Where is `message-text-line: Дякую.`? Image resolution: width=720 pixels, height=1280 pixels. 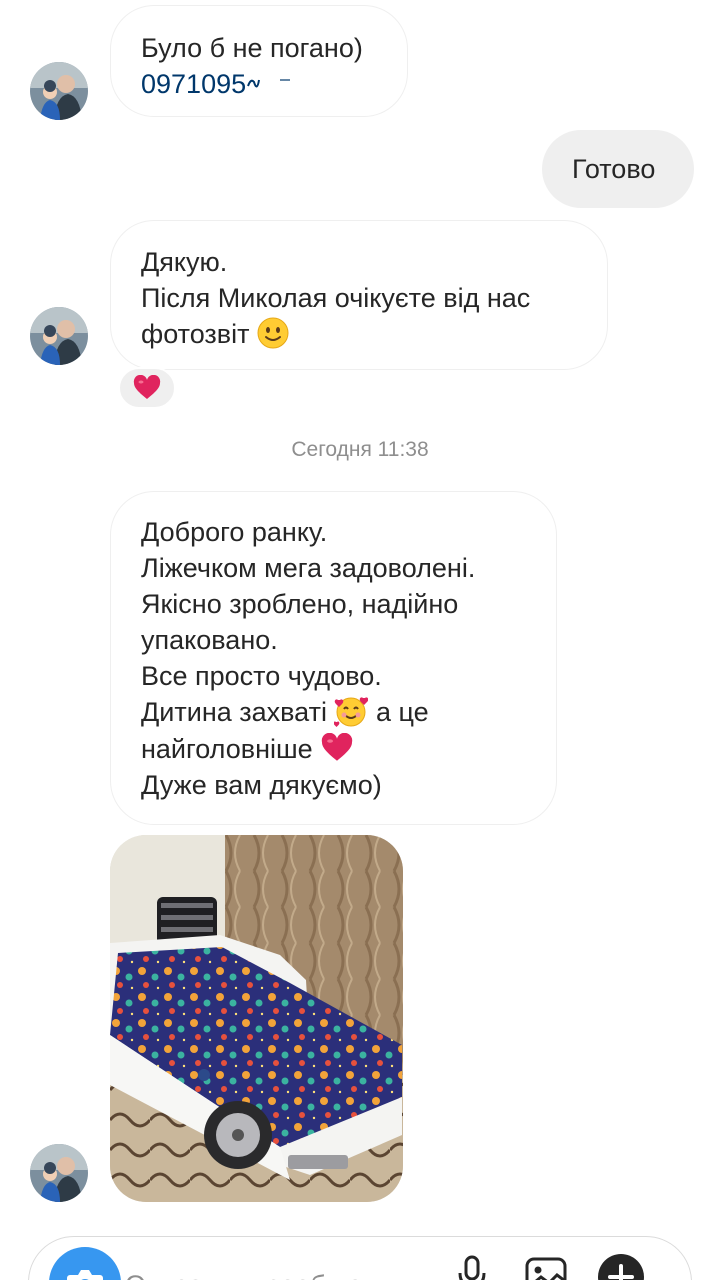 message-text-line: Дякую. is located at coordinates (184, 262).